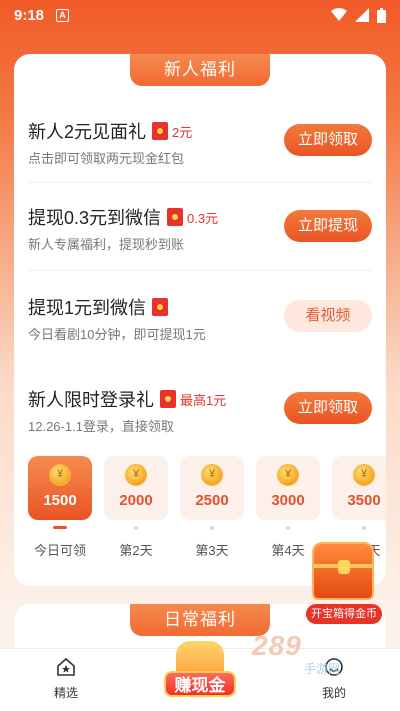 The image size is (400, 711). Describe the element at coordinates (328, 226) in the screenshot. I see `withdraw-button: 立即提现` at that location.